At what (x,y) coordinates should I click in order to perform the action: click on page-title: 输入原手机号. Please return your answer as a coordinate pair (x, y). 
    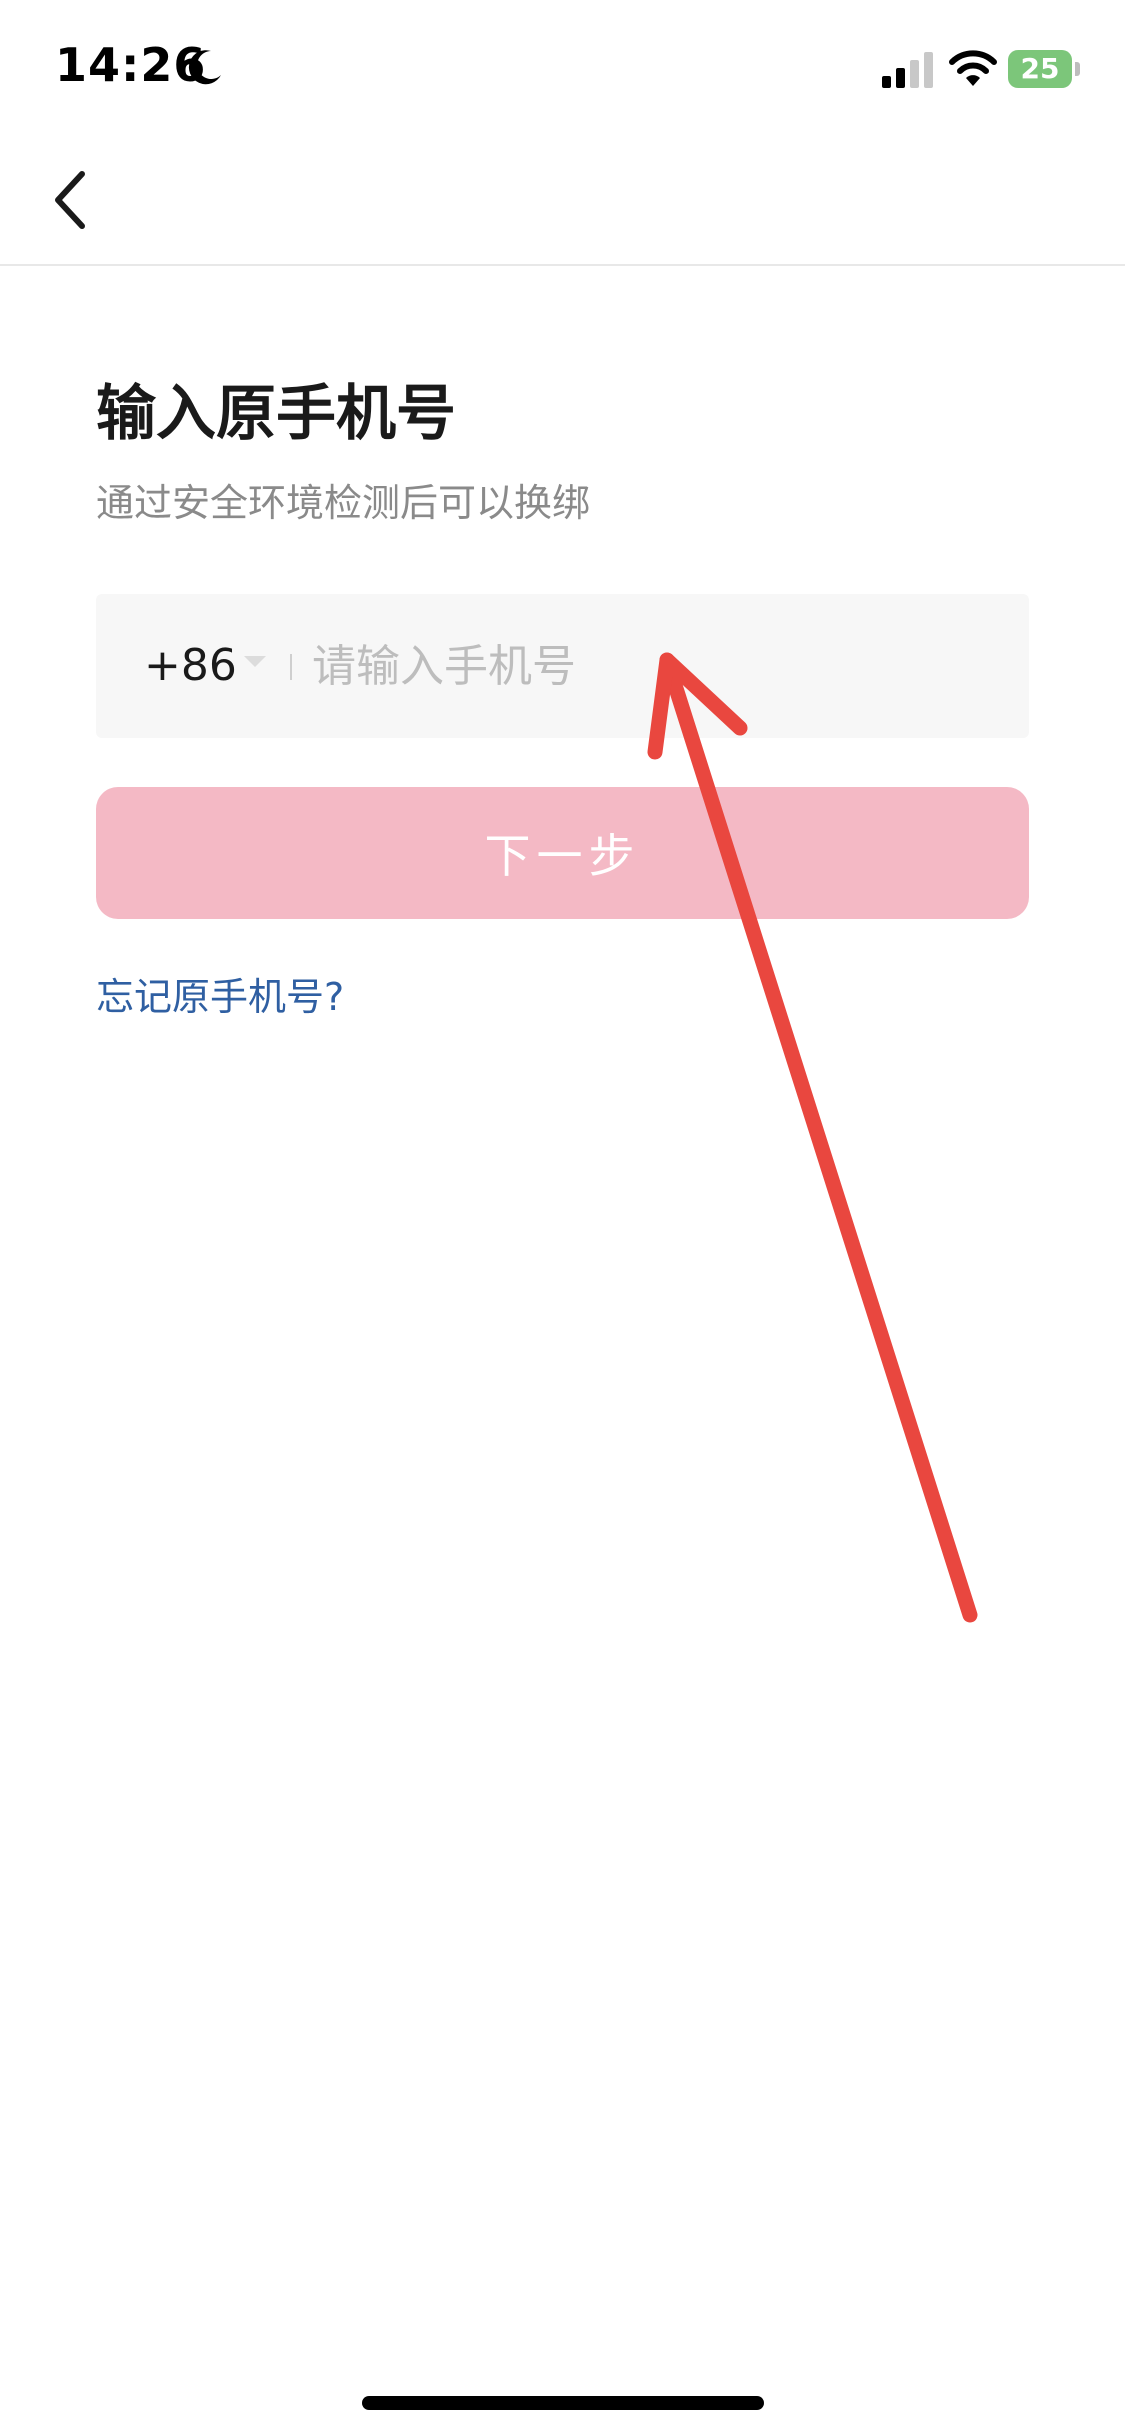
    Looking at the image, I should click on (276, 414).